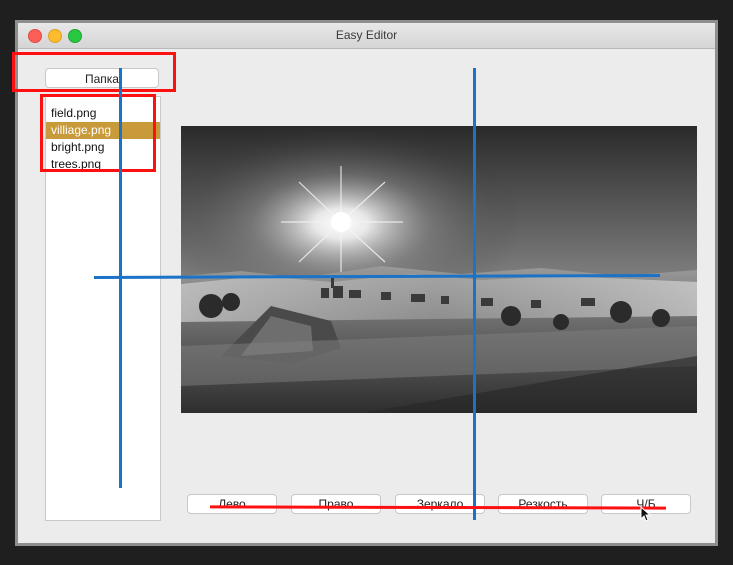 The width and height of the screenshot is (733, 565). What do you see at coordinates (232, 504) in the screenshot?
I see `left-button: Лево` at bounding box center [232, 504].